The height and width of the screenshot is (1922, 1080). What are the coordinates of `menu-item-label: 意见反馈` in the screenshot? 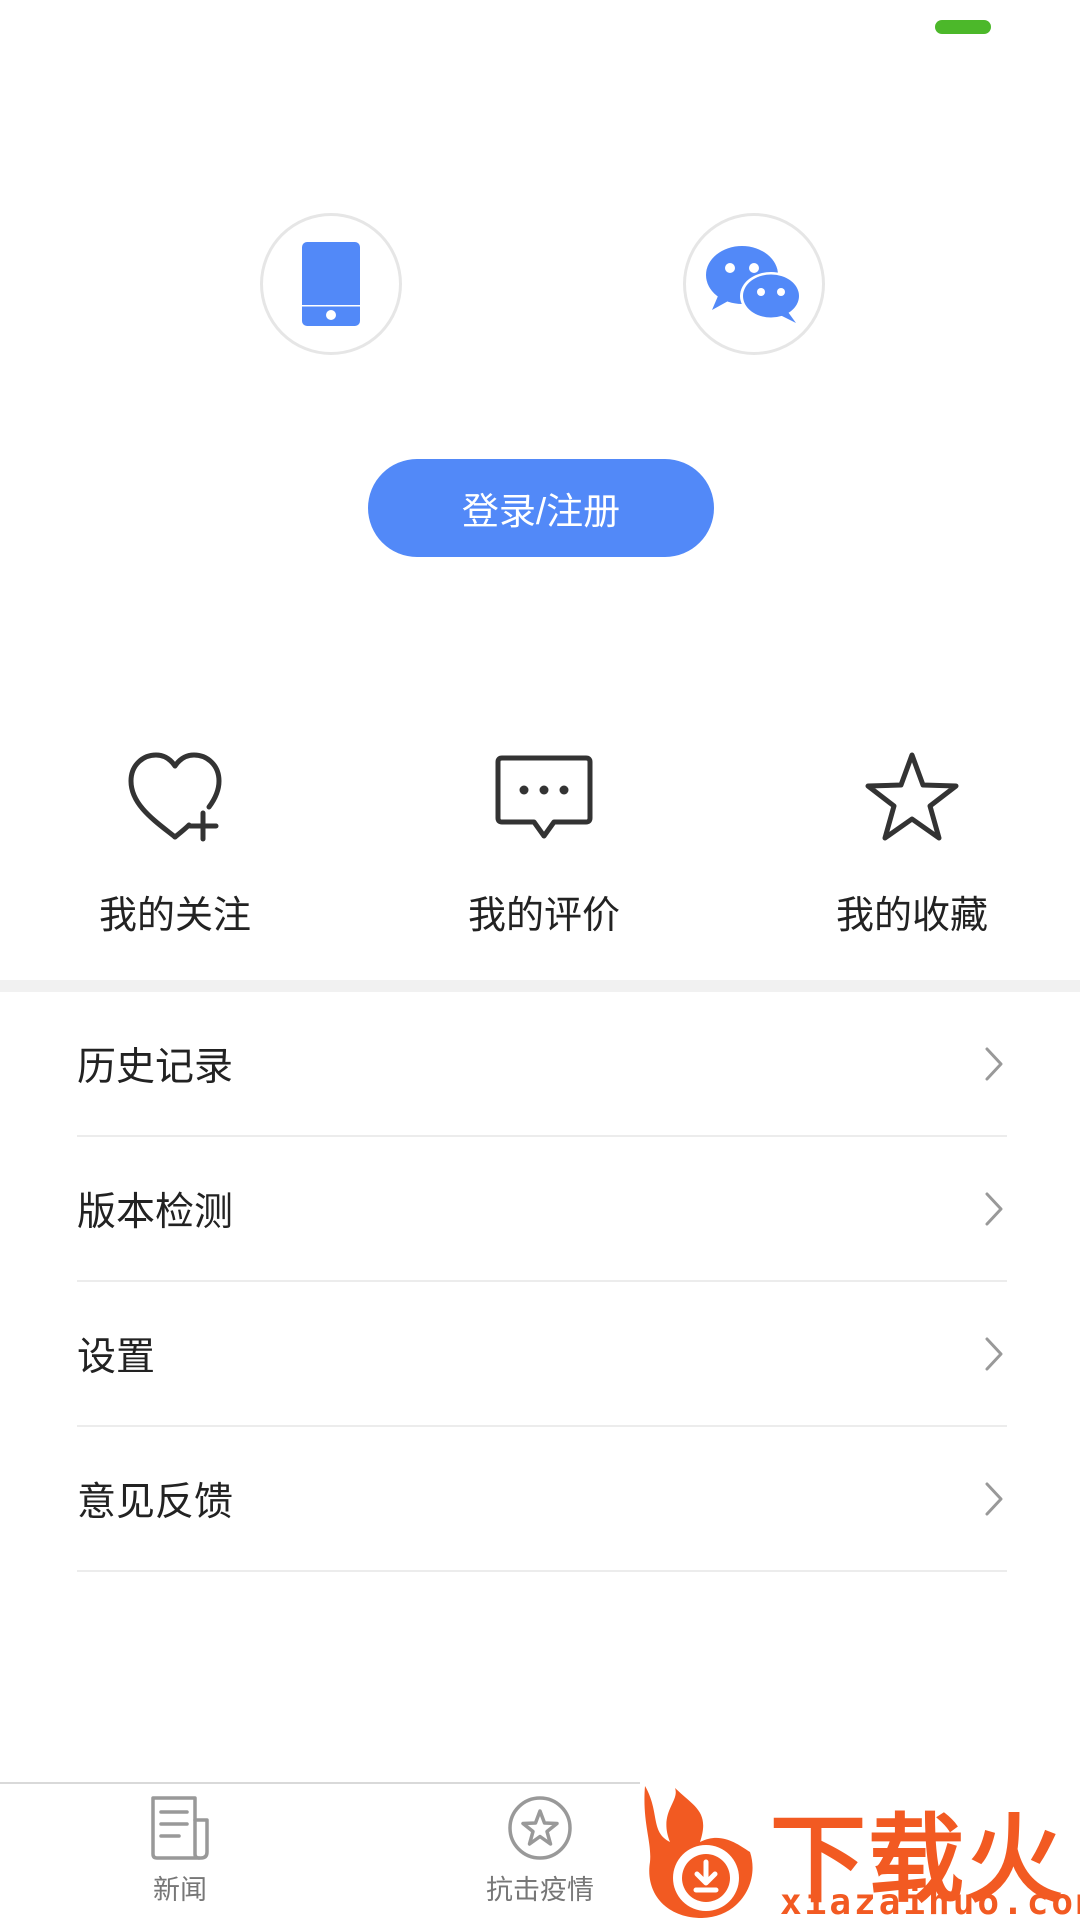 It's located at (155, 1502).